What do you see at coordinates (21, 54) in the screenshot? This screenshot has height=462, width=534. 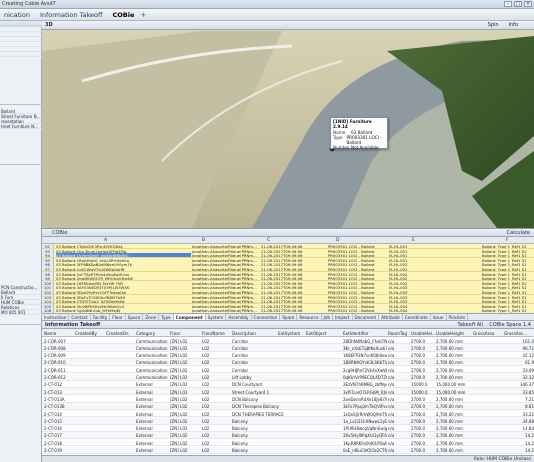 I see `list-item` at bounding box center [21, 54].